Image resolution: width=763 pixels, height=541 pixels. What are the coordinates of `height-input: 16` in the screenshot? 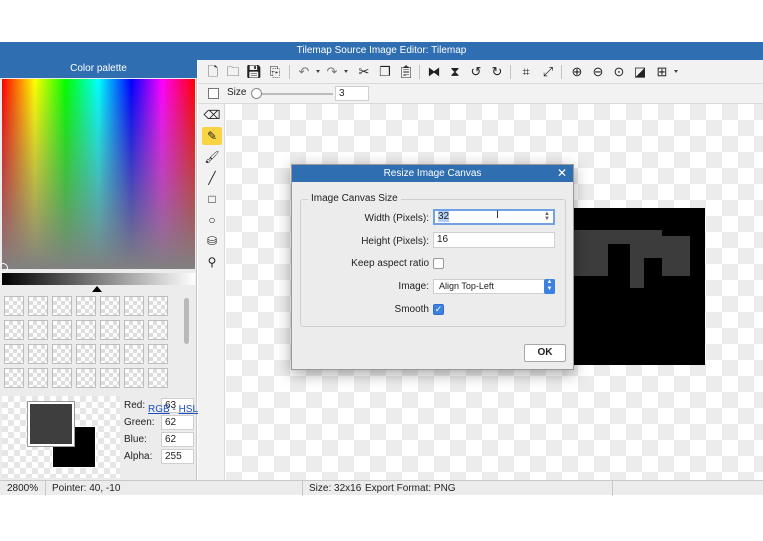 It's located at (494, 240).